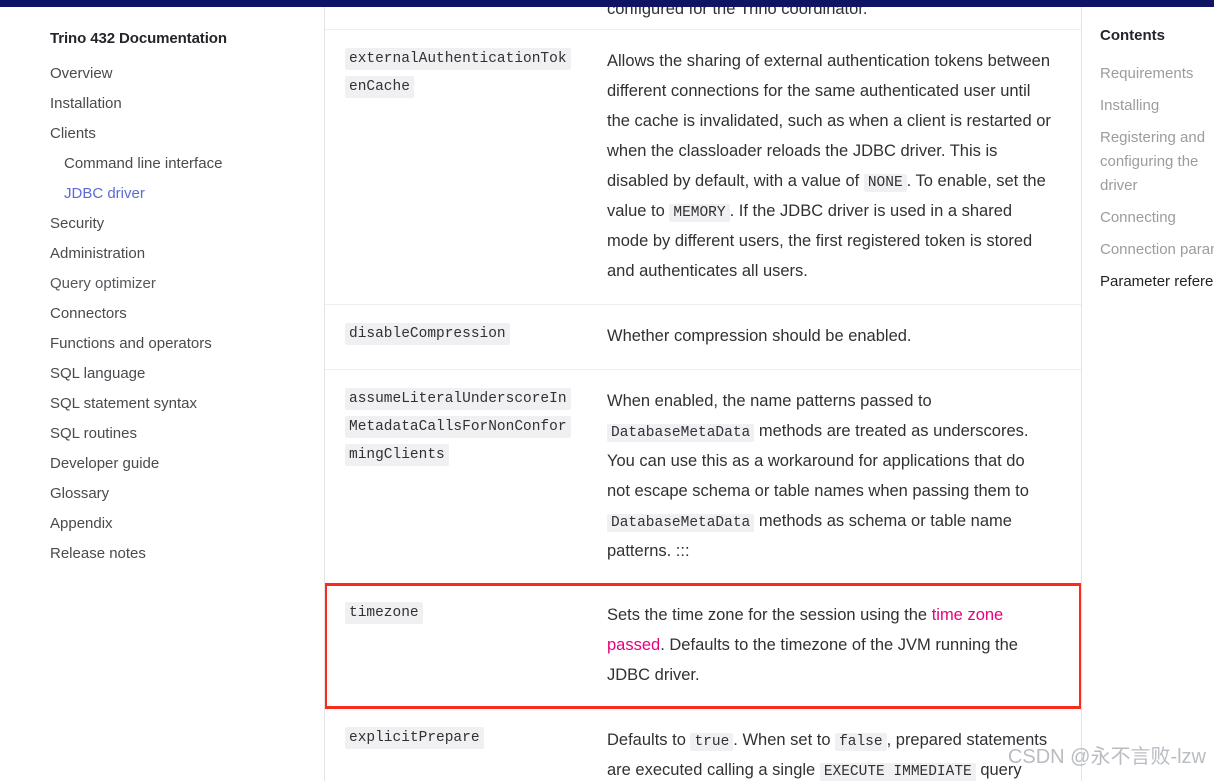 This screenshot has width=1214, height=781. I want to click on inline-code: MEMORY, so click(699, 213).